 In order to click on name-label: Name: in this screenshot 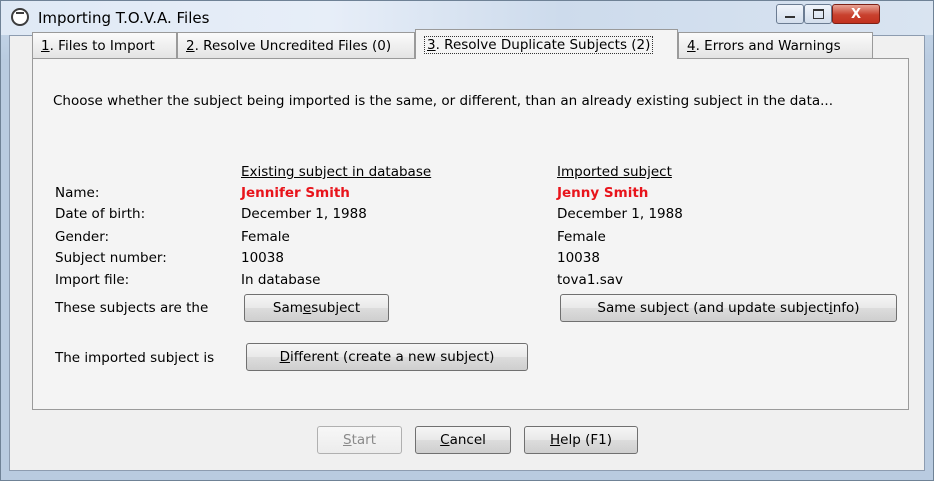, I will do `click(77, 193)`.